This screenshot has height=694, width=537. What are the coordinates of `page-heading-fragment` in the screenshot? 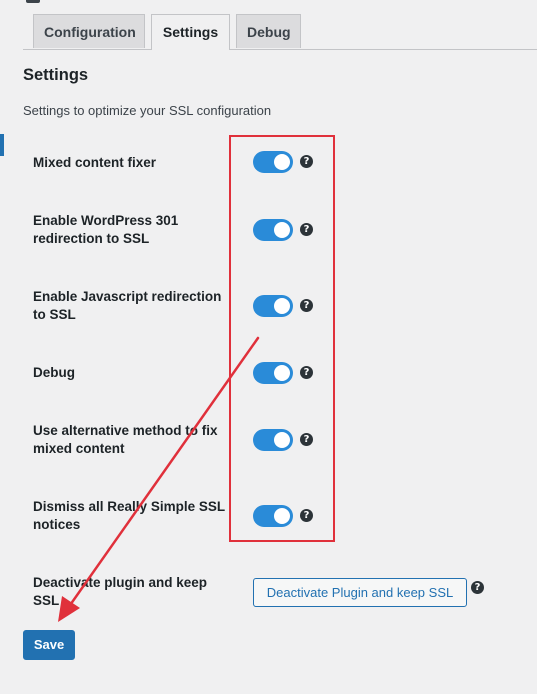 It's located at (33, 1).